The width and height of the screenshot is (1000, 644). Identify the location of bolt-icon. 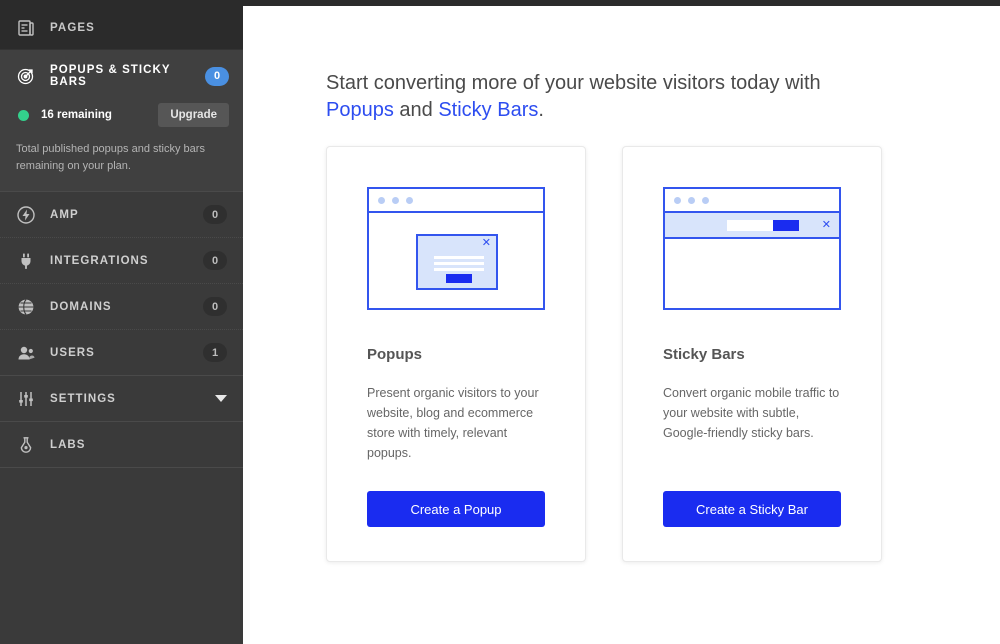
(26, 215).